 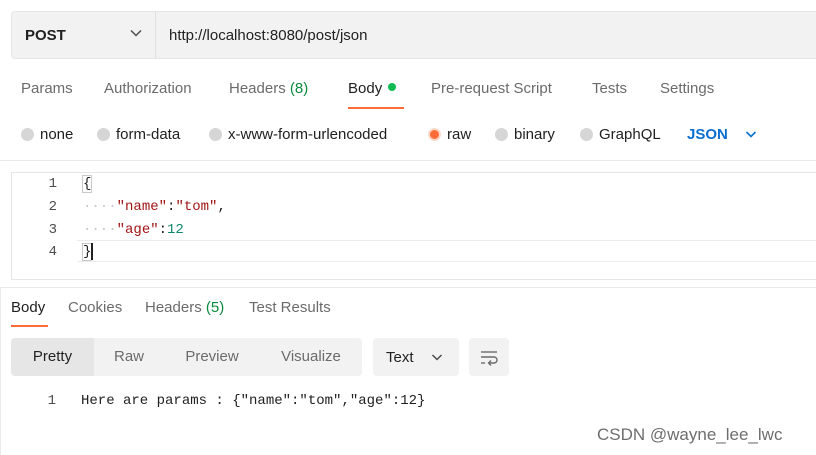 I want to click on json-key: "name", so click(x=142, y=207).